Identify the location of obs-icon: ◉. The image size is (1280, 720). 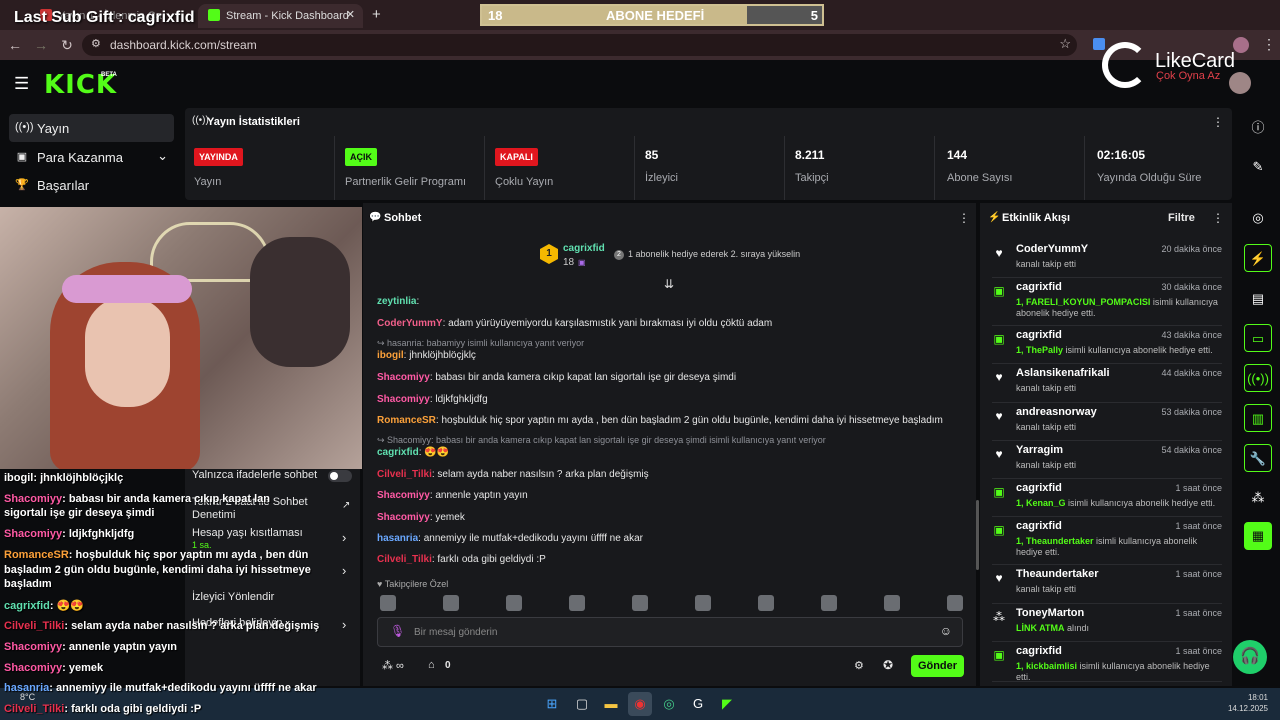
(640, 704).